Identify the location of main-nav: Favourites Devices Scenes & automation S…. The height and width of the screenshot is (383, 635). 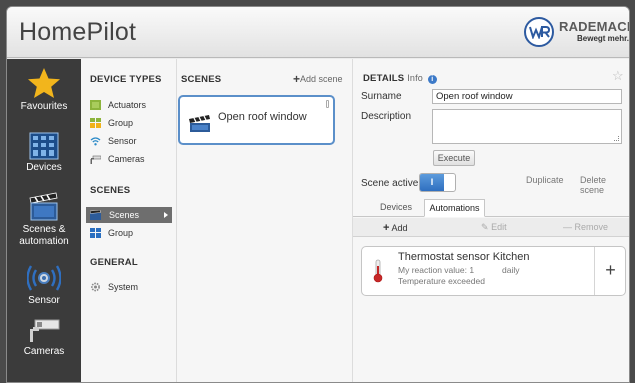
(44, 220).